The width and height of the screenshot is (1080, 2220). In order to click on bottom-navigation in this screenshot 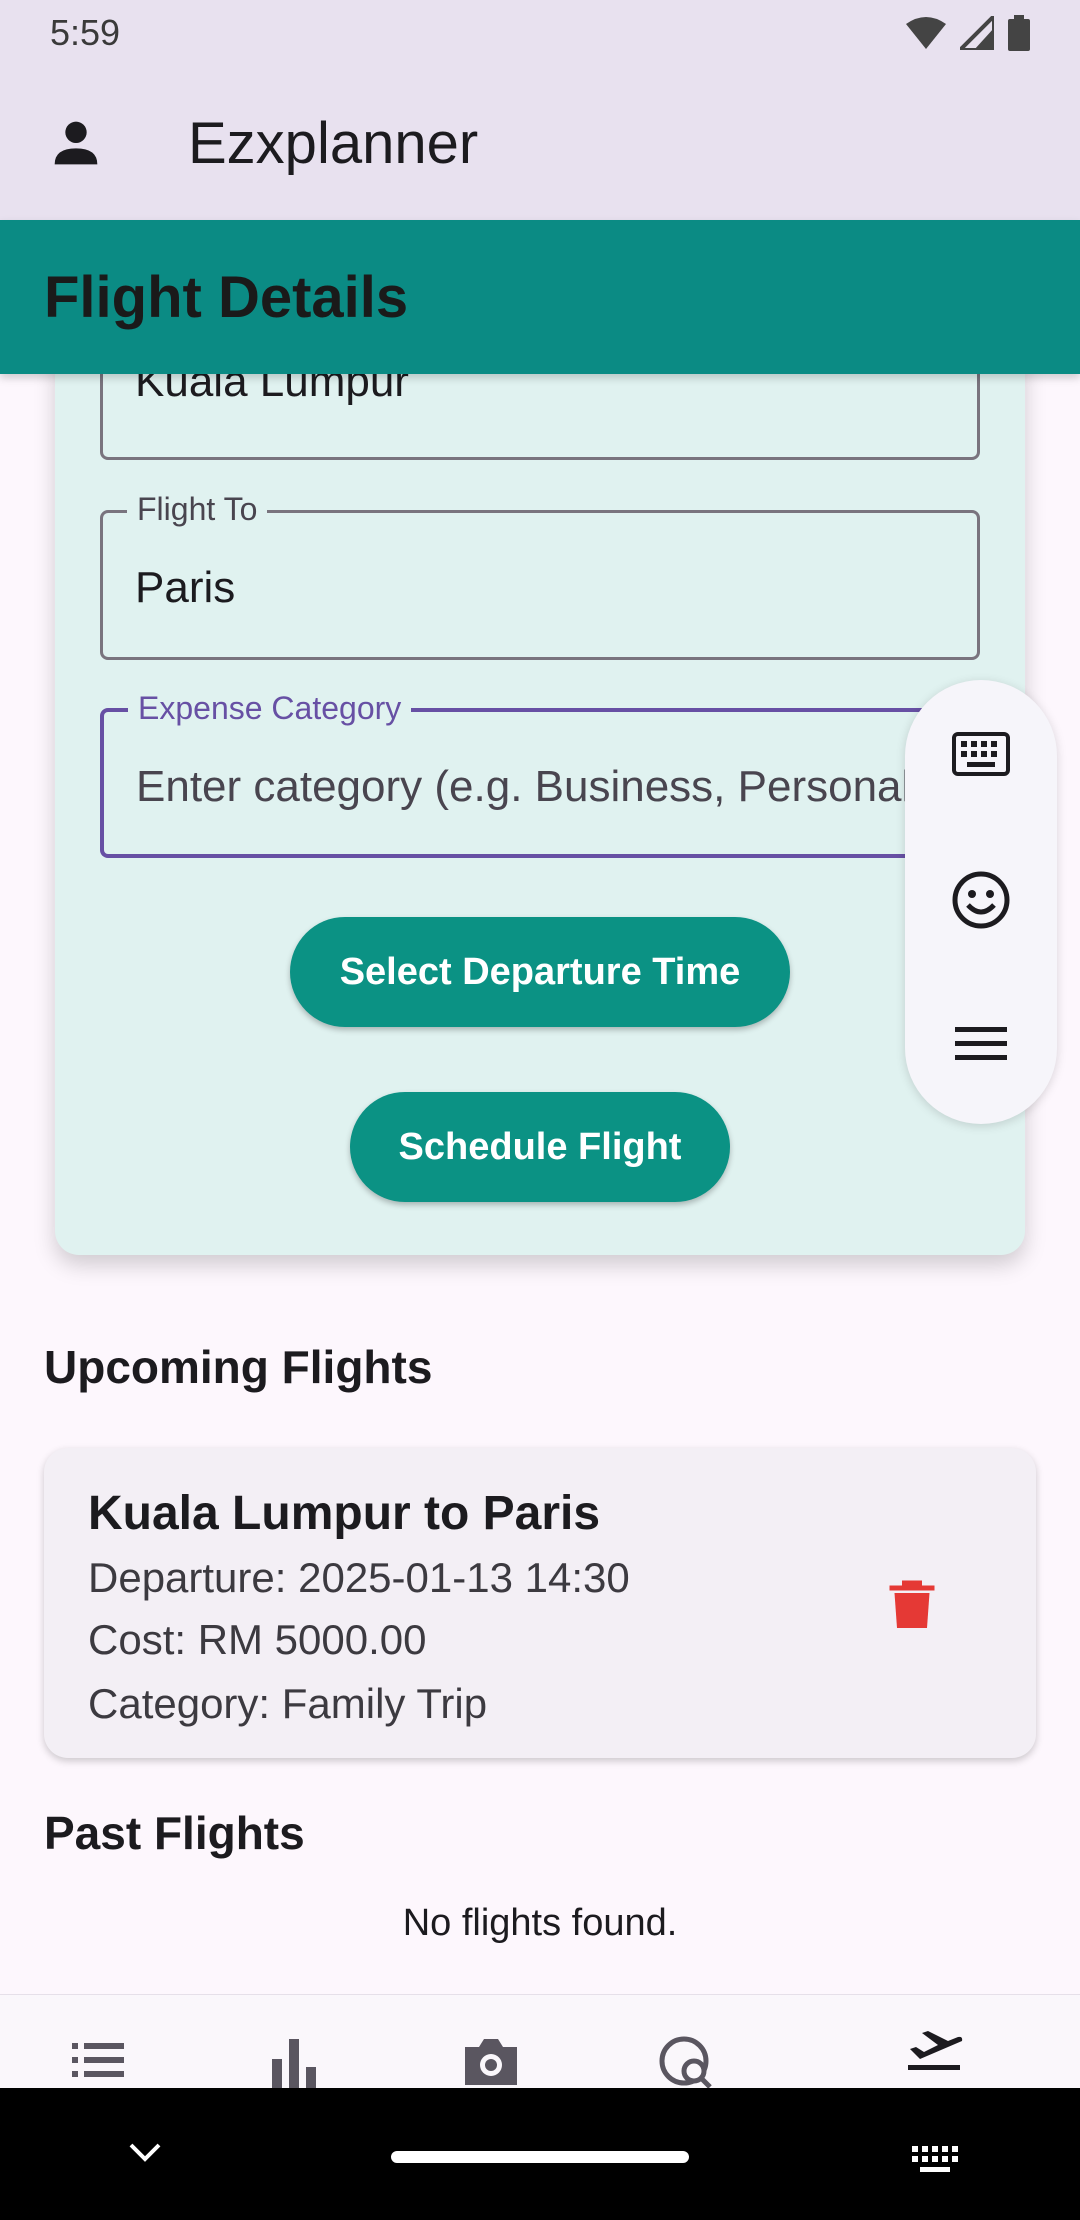, I will do `click(540, 2041)`.